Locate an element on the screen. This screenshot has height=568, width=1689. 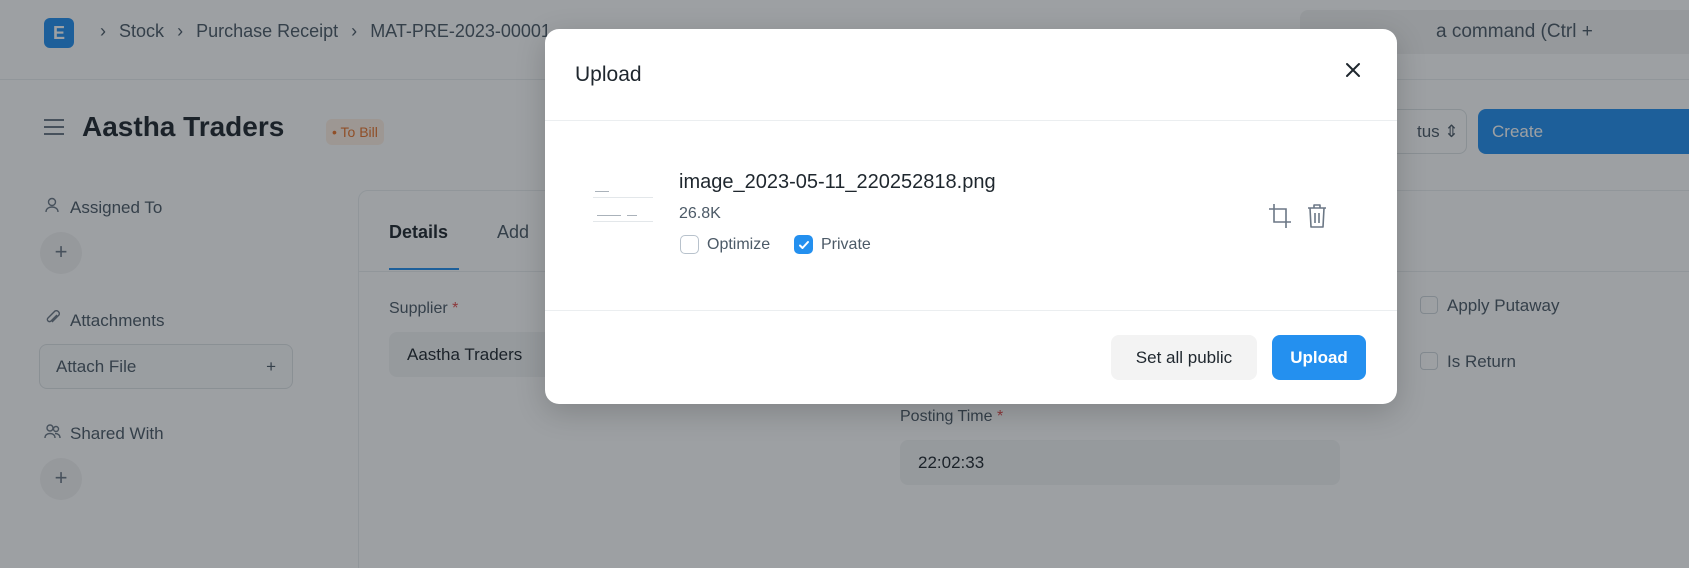
optimize-option: Optimize is located at coordinates (725, 244).